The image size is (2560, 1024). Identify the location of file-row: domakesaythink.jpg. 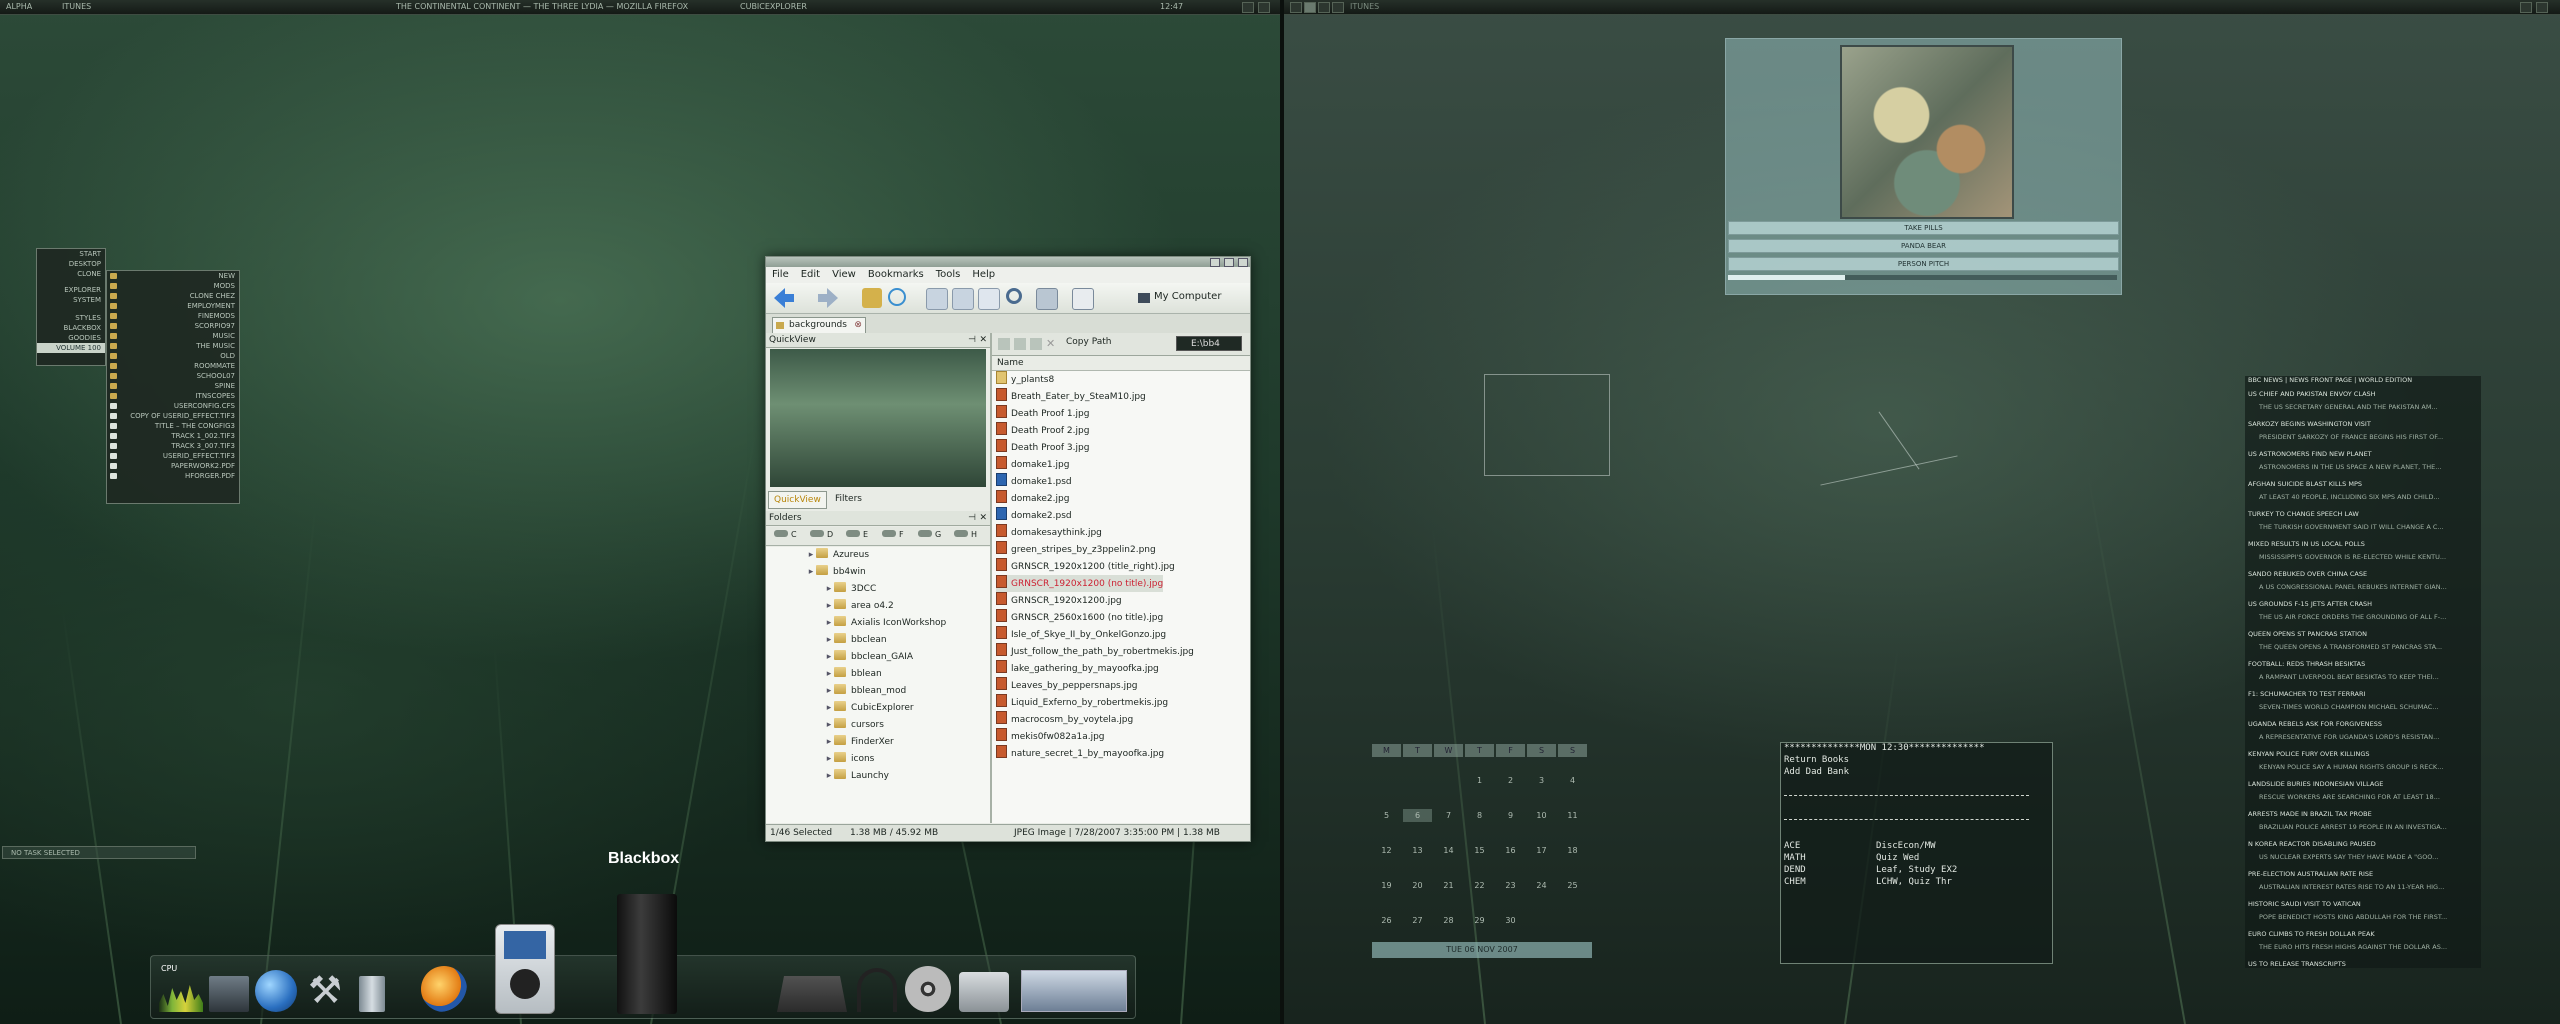
(1049, 532).